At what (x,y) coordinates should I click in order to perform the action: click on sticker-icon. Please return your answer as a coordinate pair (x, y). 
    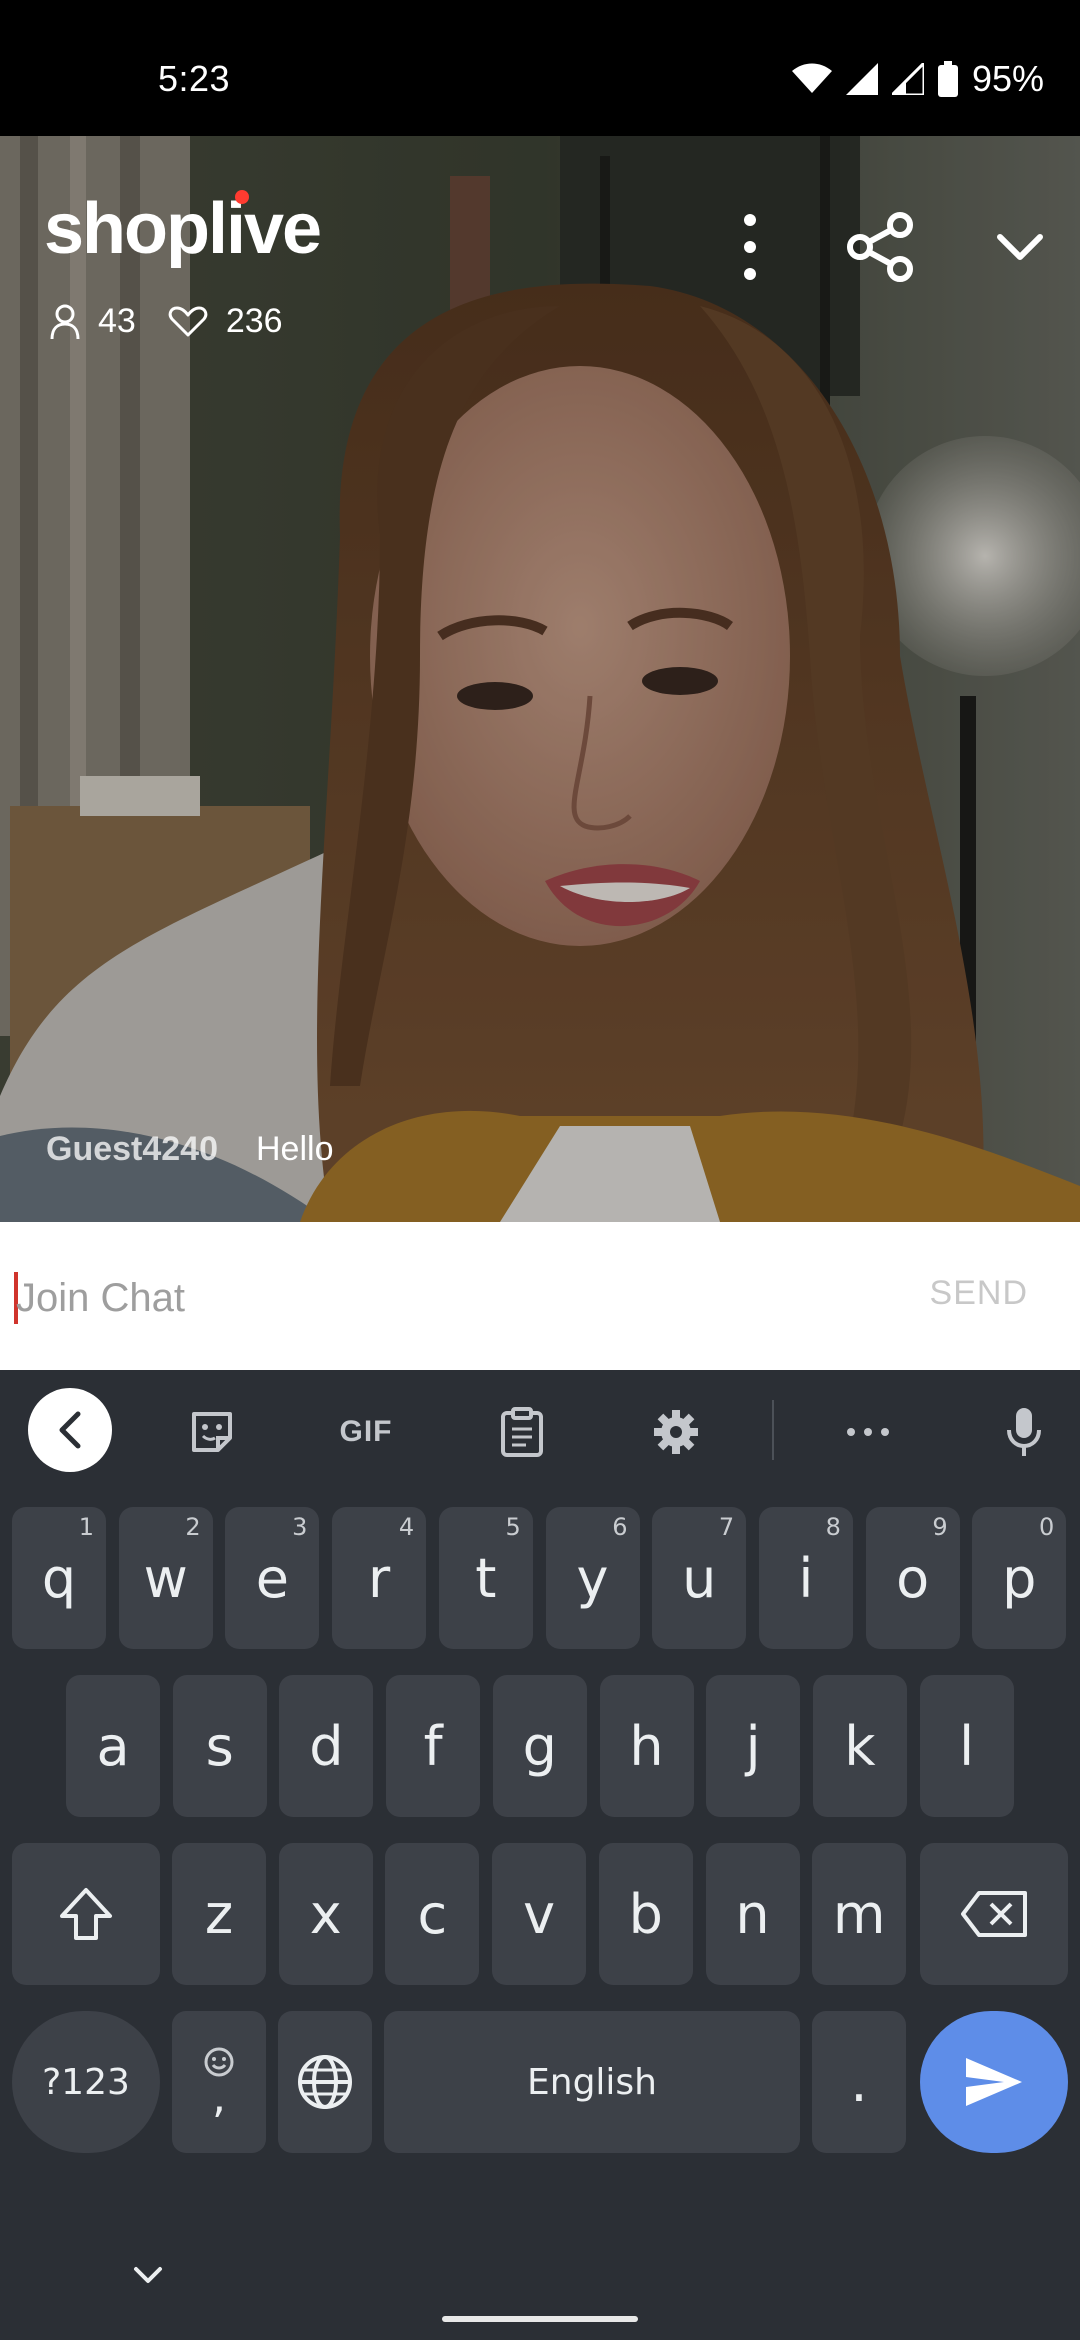
    Looking at the image, I should click on (212, 1432).